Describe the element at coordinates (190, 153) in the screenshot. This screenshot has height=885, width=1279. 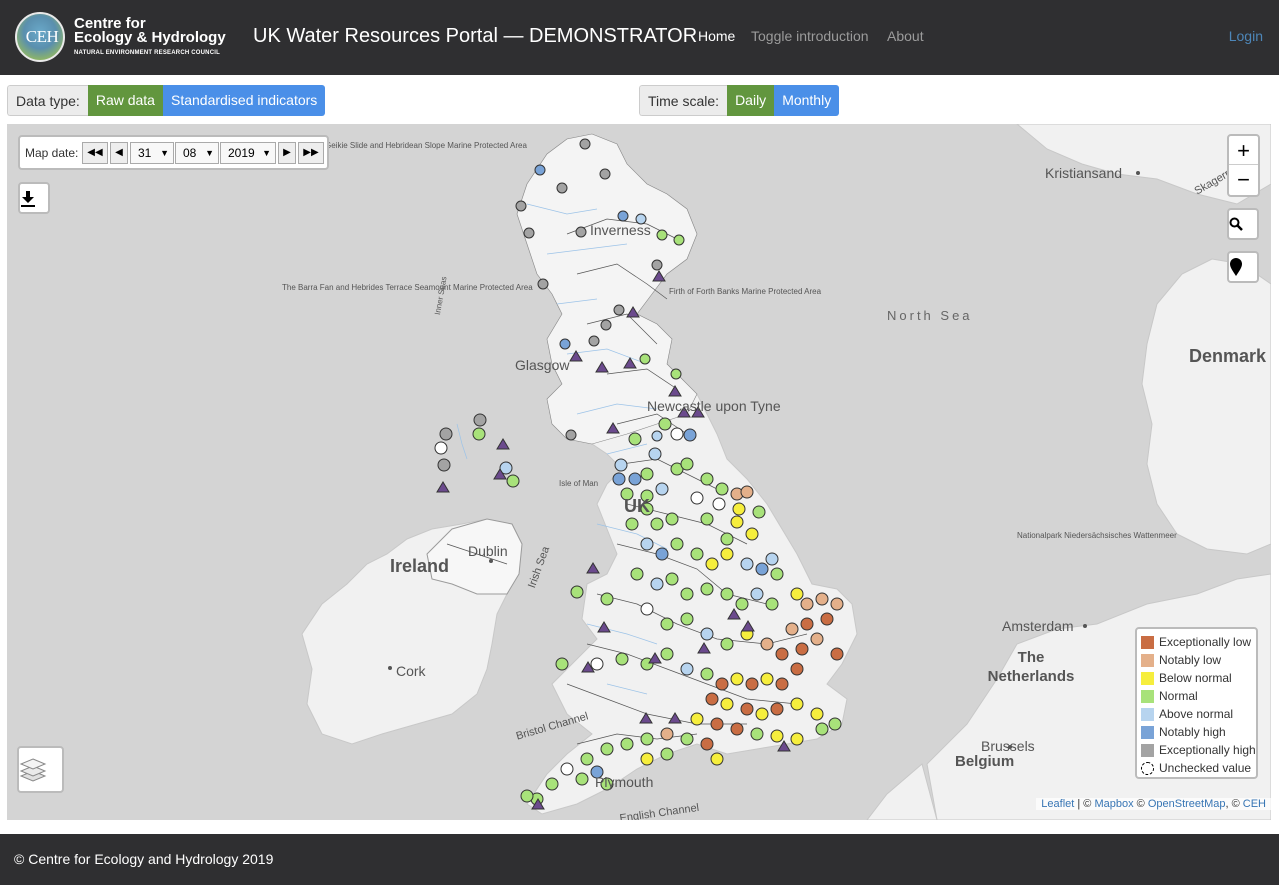
I see `month-value: 08` at that location.